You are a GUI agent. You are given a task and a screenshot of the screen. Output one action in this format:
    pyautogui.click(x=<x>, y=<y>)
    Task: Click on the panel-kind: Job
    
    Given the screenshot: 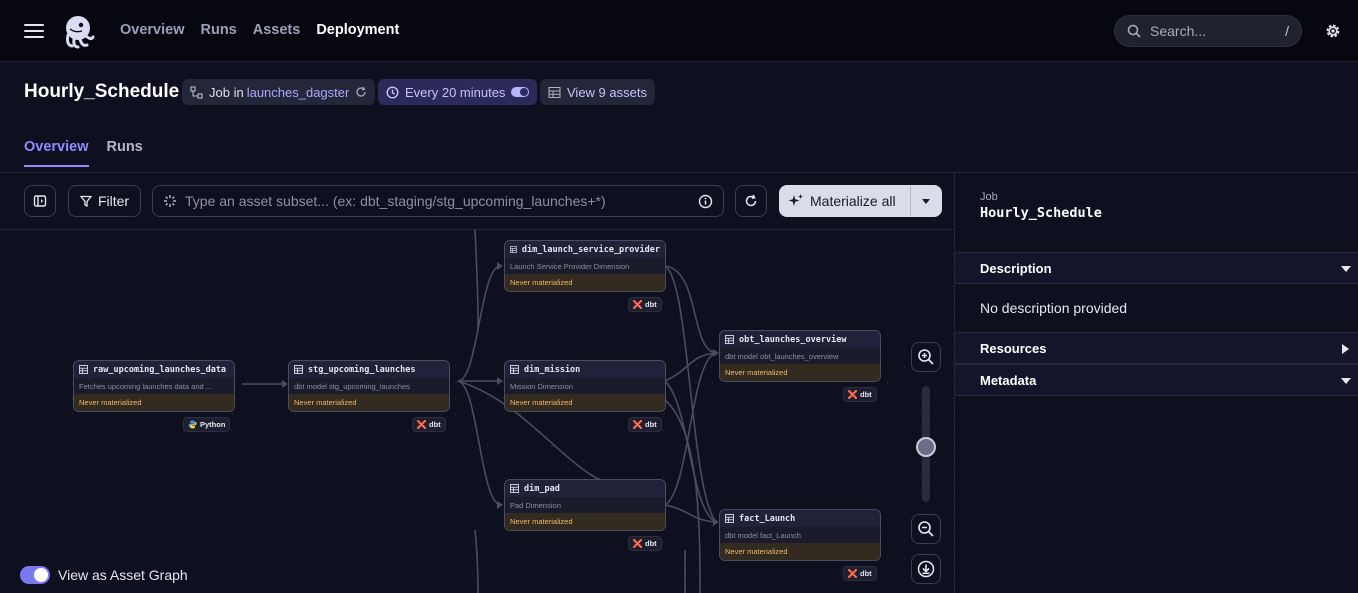 What is the action you would take?
    pyautogui.click(x=989, y=197)
    